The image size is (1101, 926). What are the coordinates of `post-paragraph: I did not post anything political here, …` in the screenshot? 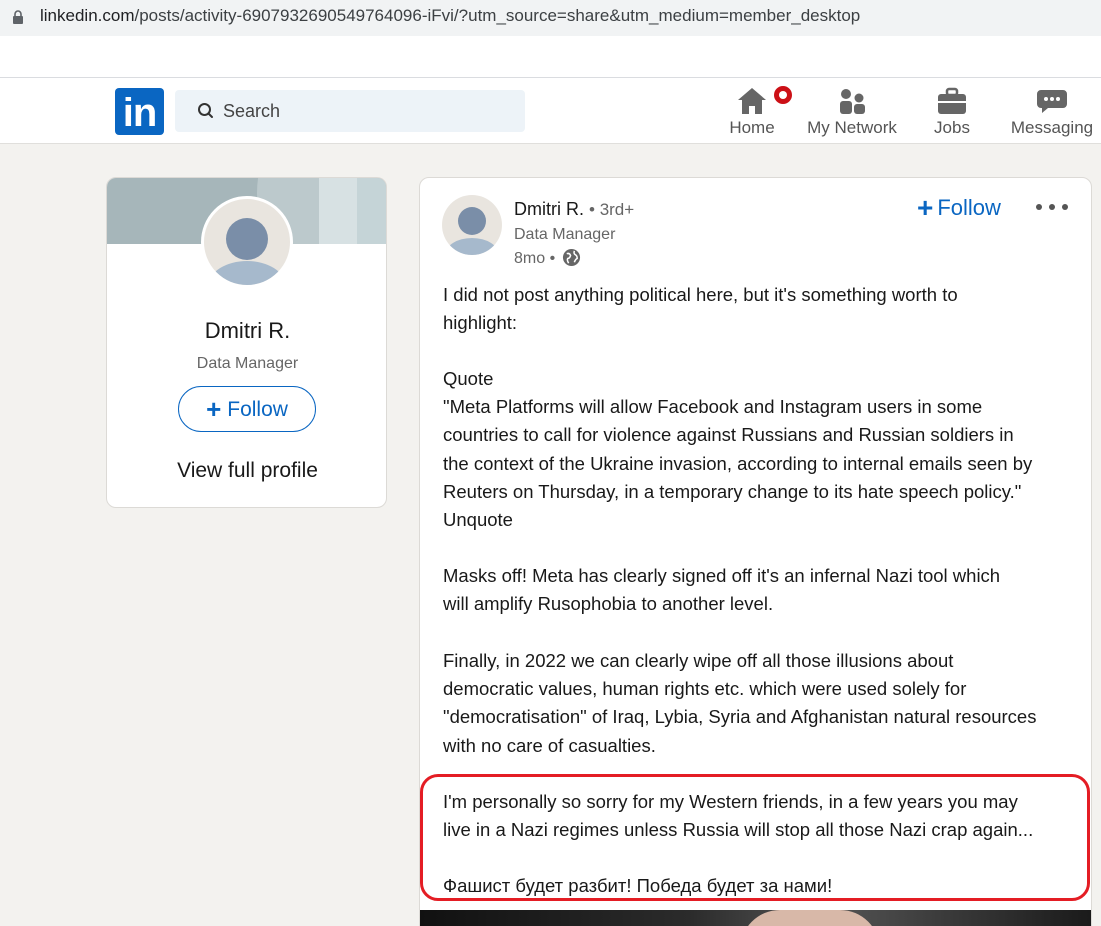 It's located at (700, 309).